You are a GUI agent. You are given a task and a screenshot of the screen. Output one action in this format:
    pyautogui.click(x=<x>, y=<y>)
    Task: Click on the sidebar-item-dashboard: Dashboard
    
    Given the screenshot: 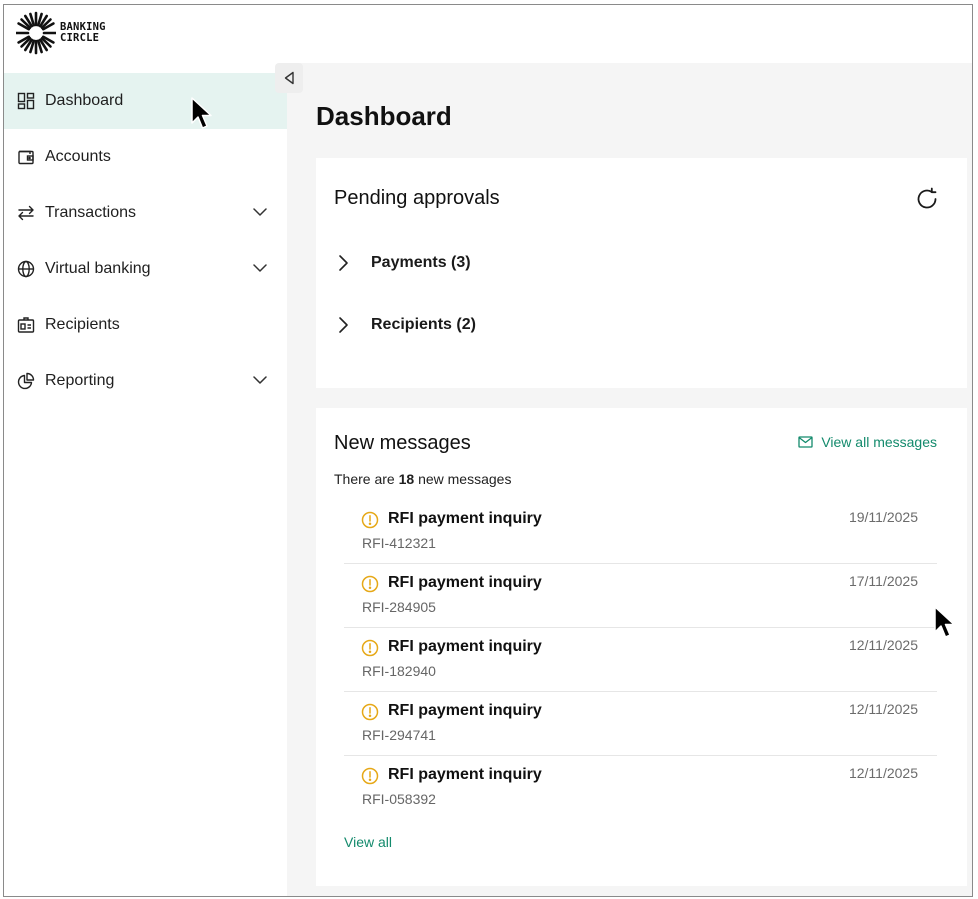 What is the action you would take?
    pyautogui.click(x=145, y=101)
    